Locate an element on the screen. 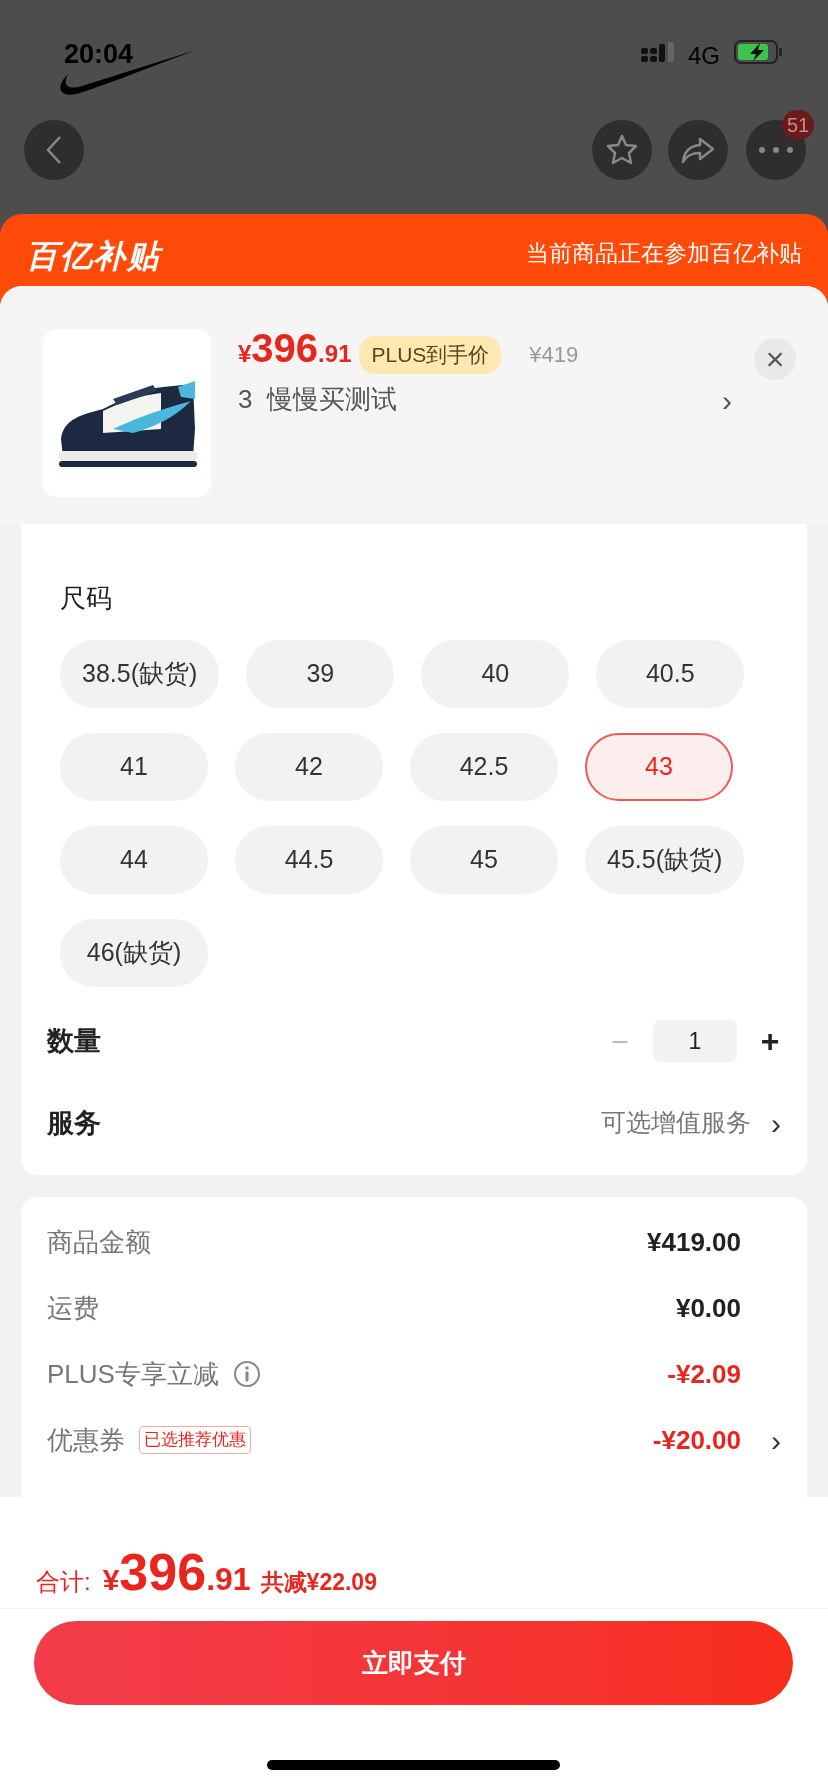 The height and width of the screenshot is (1792, 828). more-icon is located at coordinates (776, 150).